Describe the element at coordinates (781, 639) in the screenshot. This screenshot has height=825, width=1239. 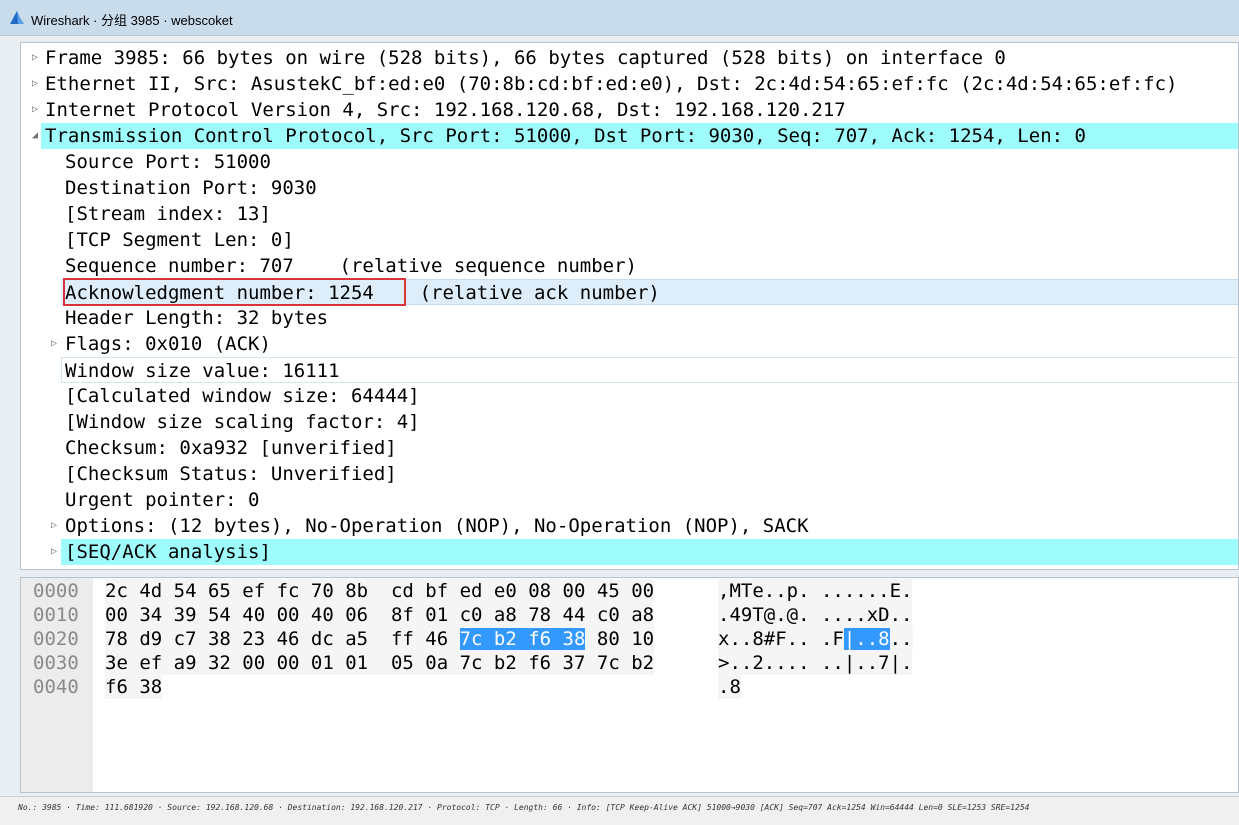
I see `ascii-text: x..8#F.. .F` at that location.